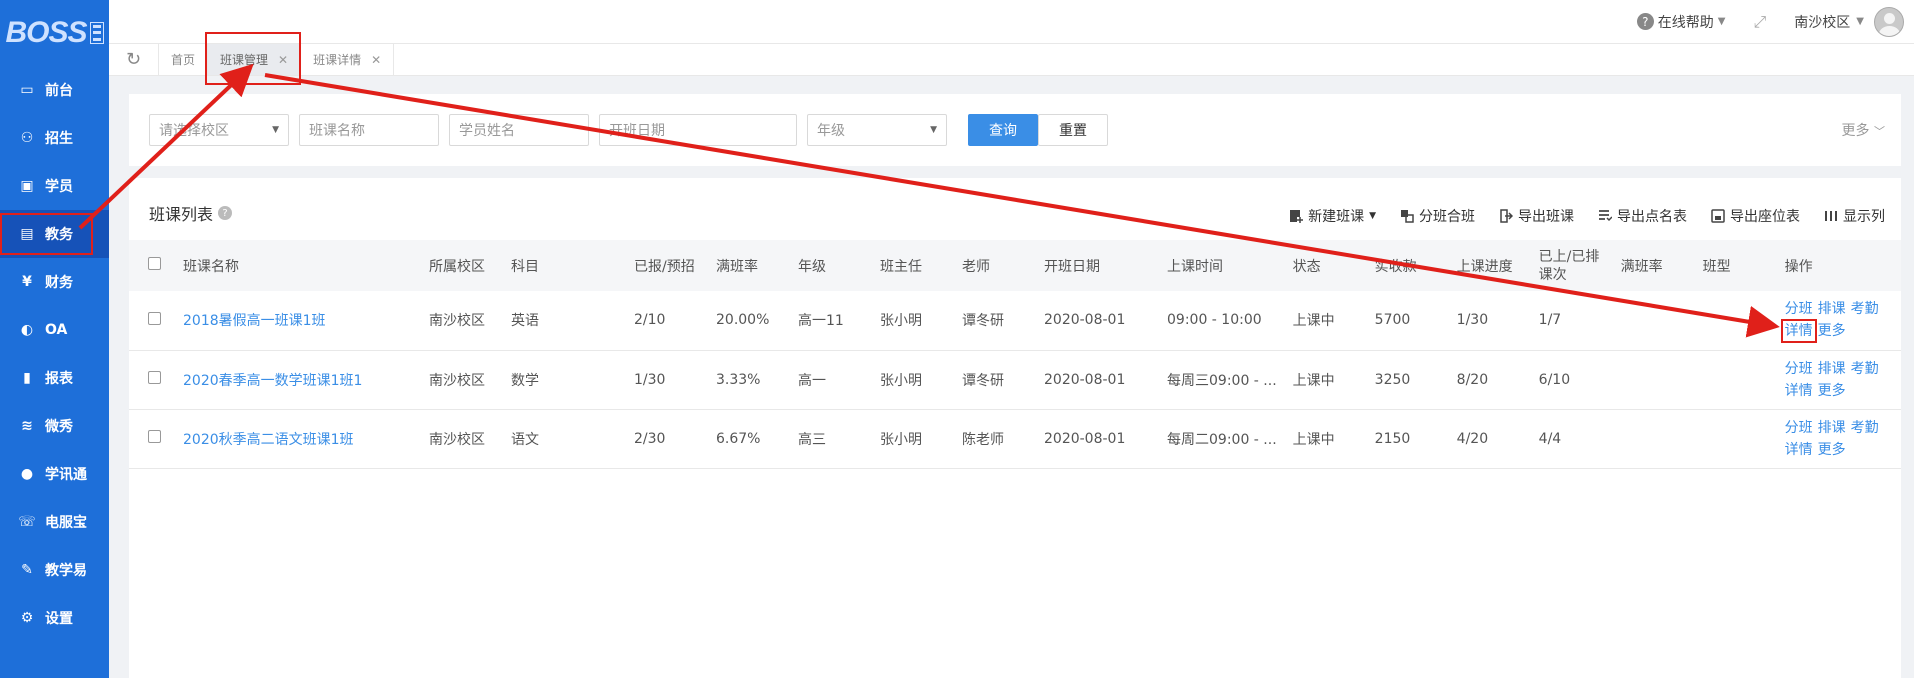 The image size is (1914, 678). I want to click on sidebar-item-5: ◐ OA, so click(54, 330).